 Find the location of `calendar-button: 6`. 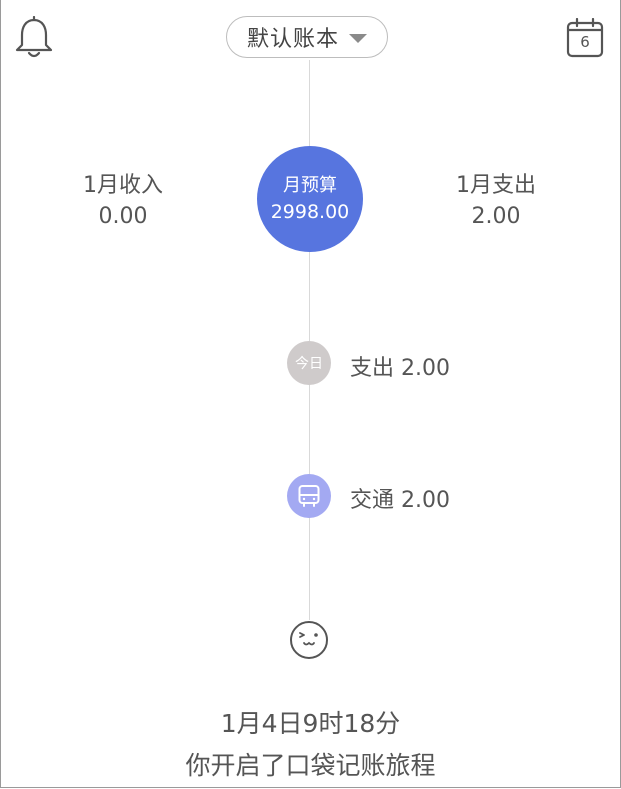

calendar-button: 6 is located at coordinates (585, 37).